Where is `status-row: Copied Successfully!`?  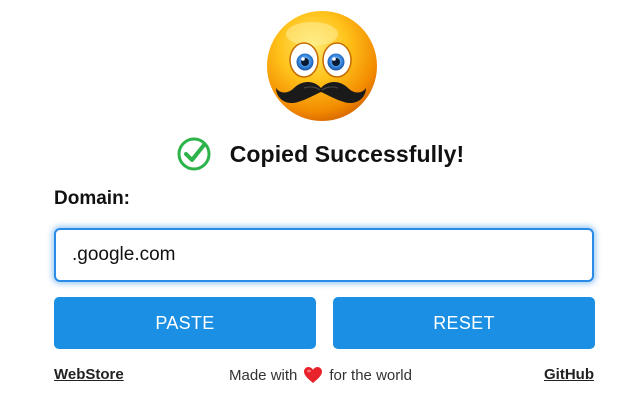 status-row: Copied Successfully! is located at coordinates (320, 154).